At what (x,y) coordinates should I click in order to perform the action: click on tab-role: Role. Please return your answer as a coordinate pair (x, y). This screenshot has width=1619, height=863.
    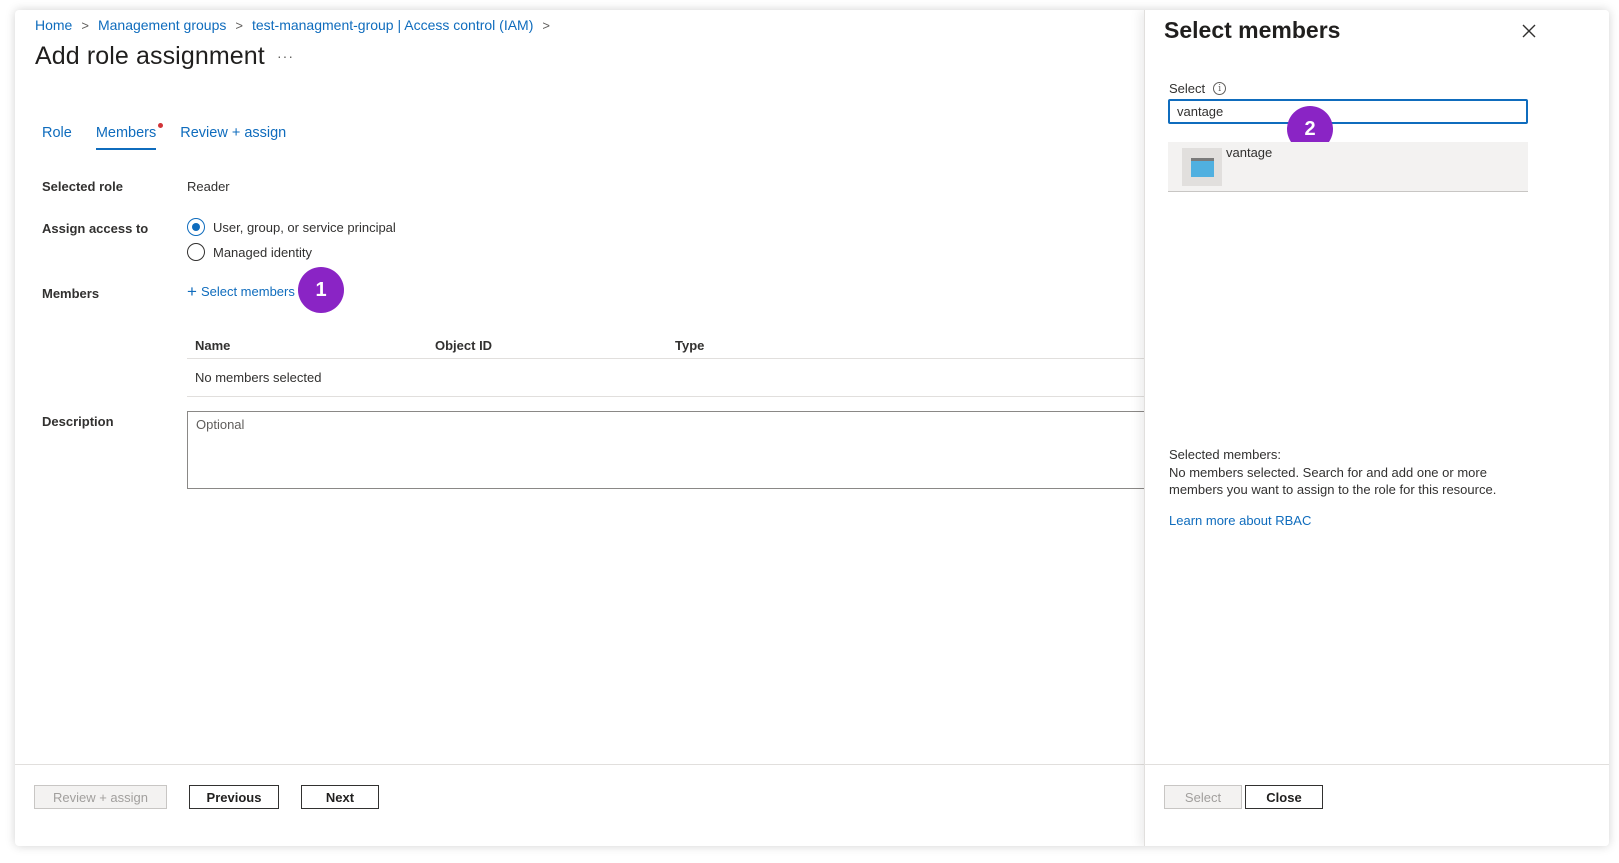
    Looking at the image, I should click on (57, 137).